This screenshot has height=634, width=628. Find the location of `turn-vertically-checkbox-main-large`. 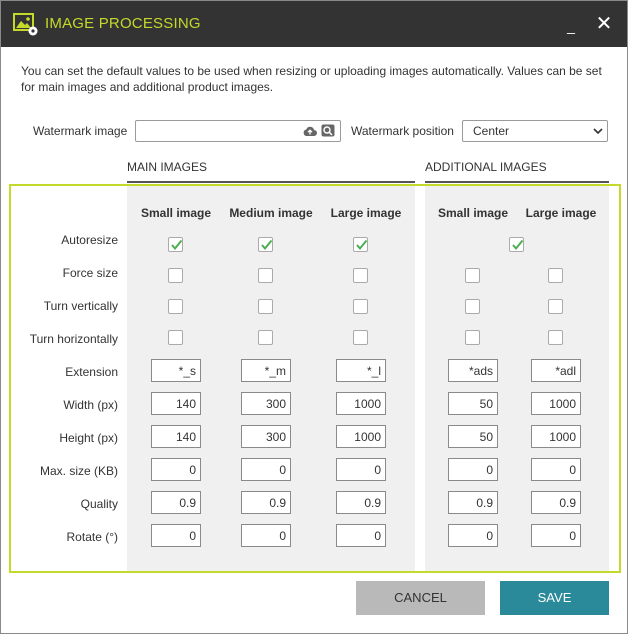

turn-vertically-checkbox-main-large is located at coordinates (360, 306).